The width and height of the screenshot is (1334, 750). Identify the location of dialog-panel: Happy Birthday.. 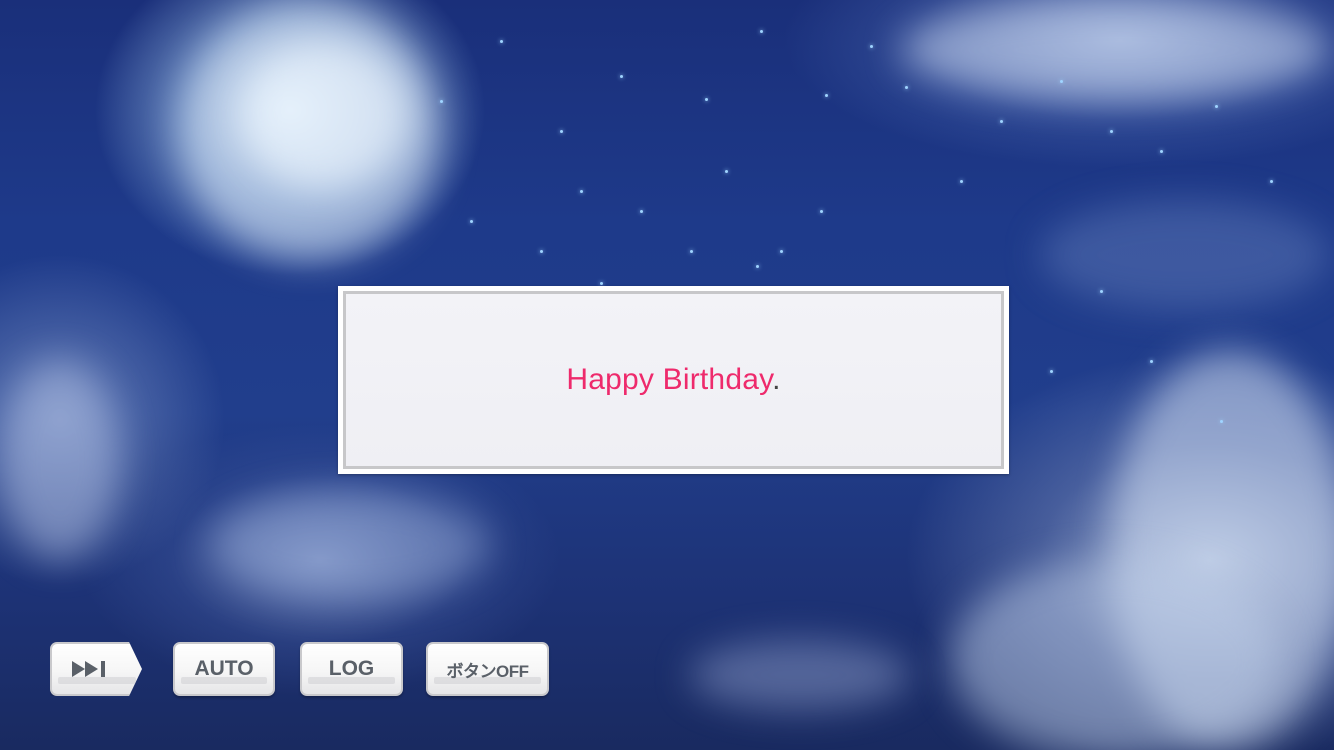
(673, 380).